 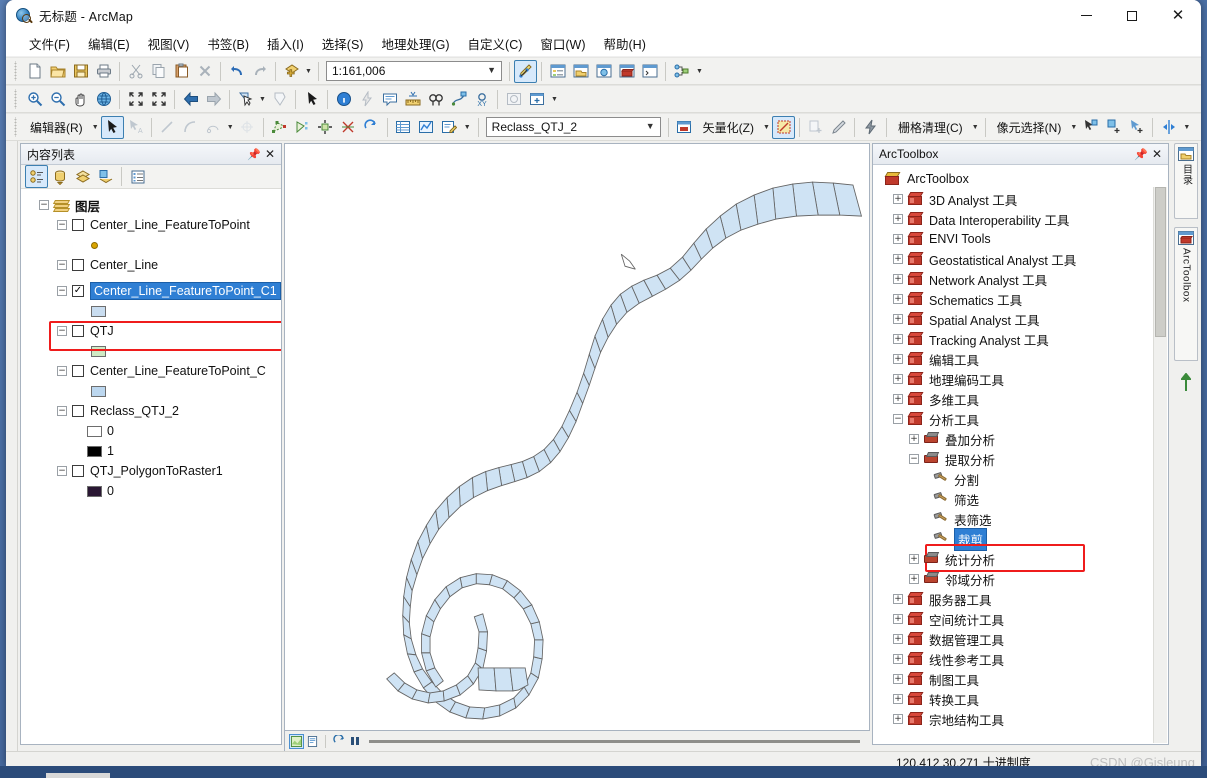 I want to click on toolbox-geocoding: + 地理编码工具, so click(x=1021, y=379).